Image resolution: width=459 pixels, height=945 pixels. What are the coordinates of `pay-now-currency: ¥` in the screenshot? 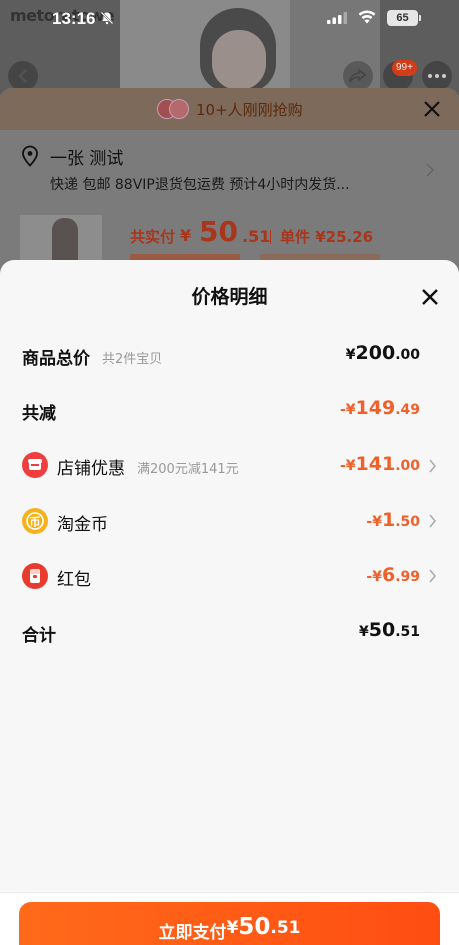 It's located at (232, 928).